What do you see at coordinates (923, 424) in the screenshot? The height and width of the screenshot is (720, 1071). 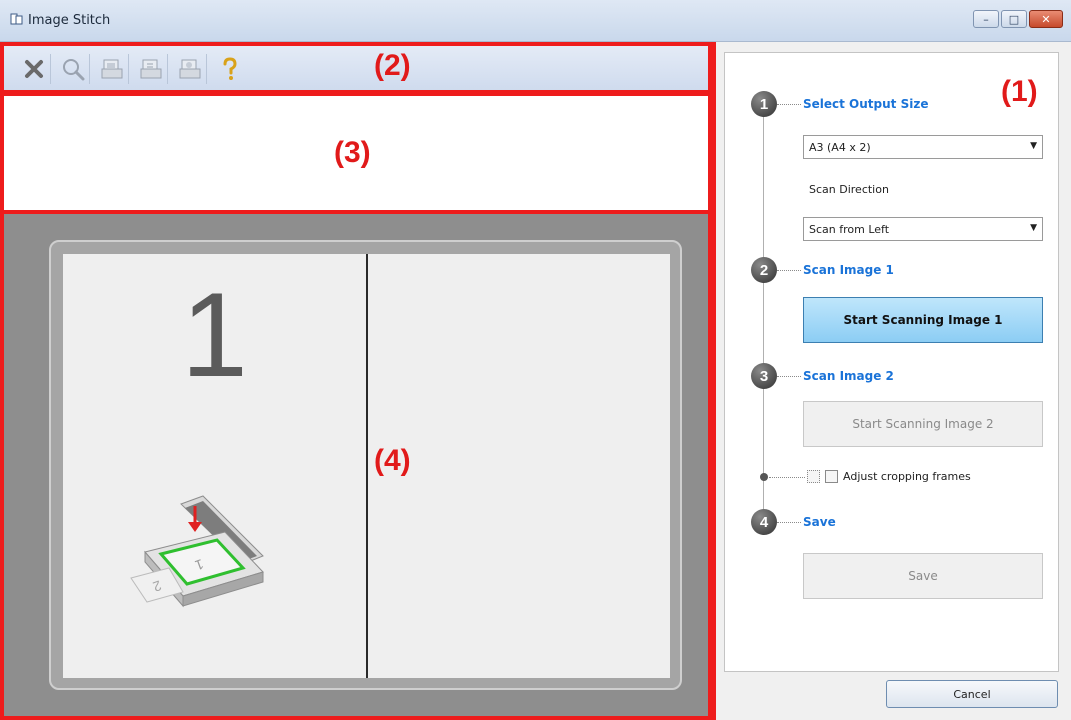 I see `start-scanning-image-2-button: Start Scanning Image 2` at bounding box center [923, 424].